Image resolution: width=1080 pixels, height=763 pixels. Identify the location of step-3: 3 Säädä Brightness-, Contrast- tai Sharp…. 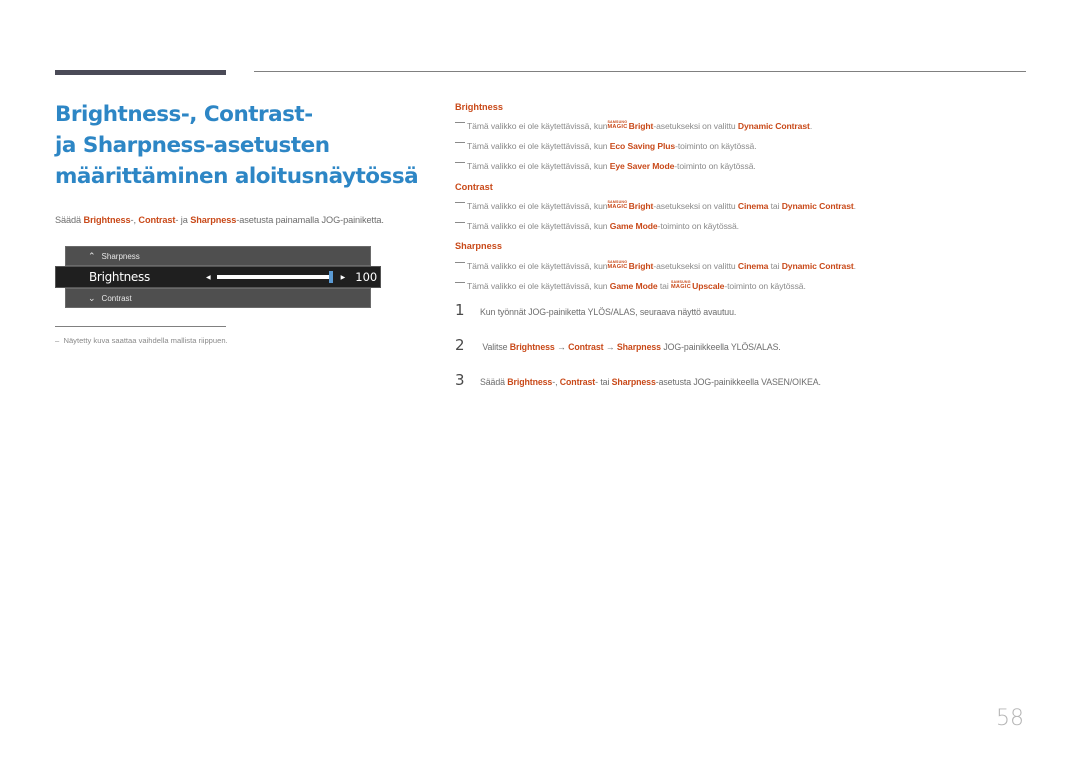
(638, 380).